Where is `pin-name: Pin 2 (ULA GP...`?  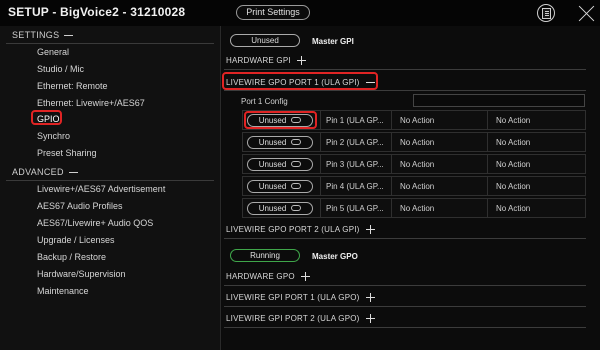
pin-name: Pin 2 (ULA GP... is located at coordinates (355, 142).